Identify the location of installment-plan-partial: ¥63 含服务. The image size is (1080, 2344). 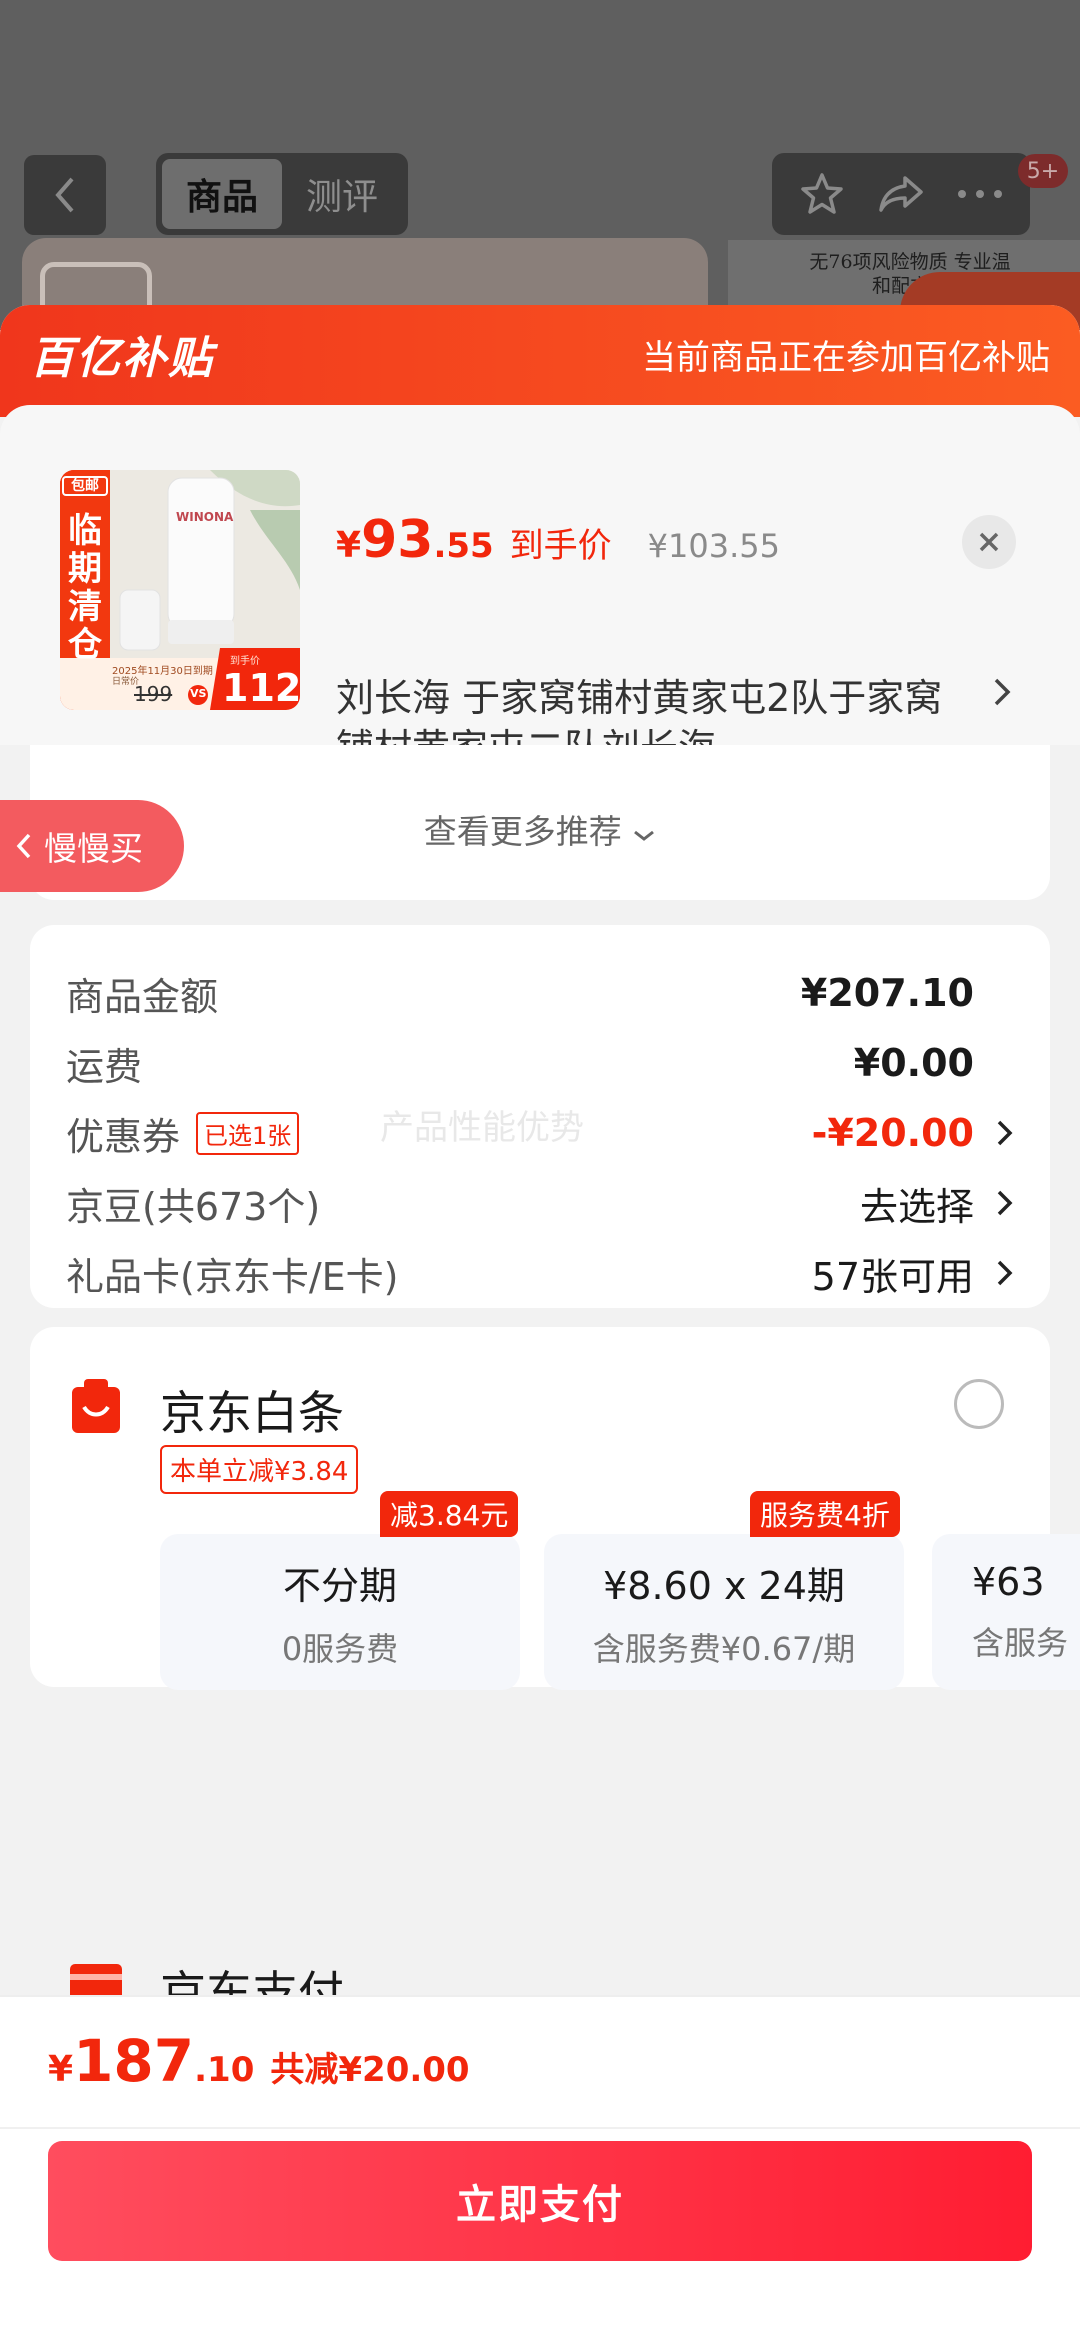
(1006, 1612).